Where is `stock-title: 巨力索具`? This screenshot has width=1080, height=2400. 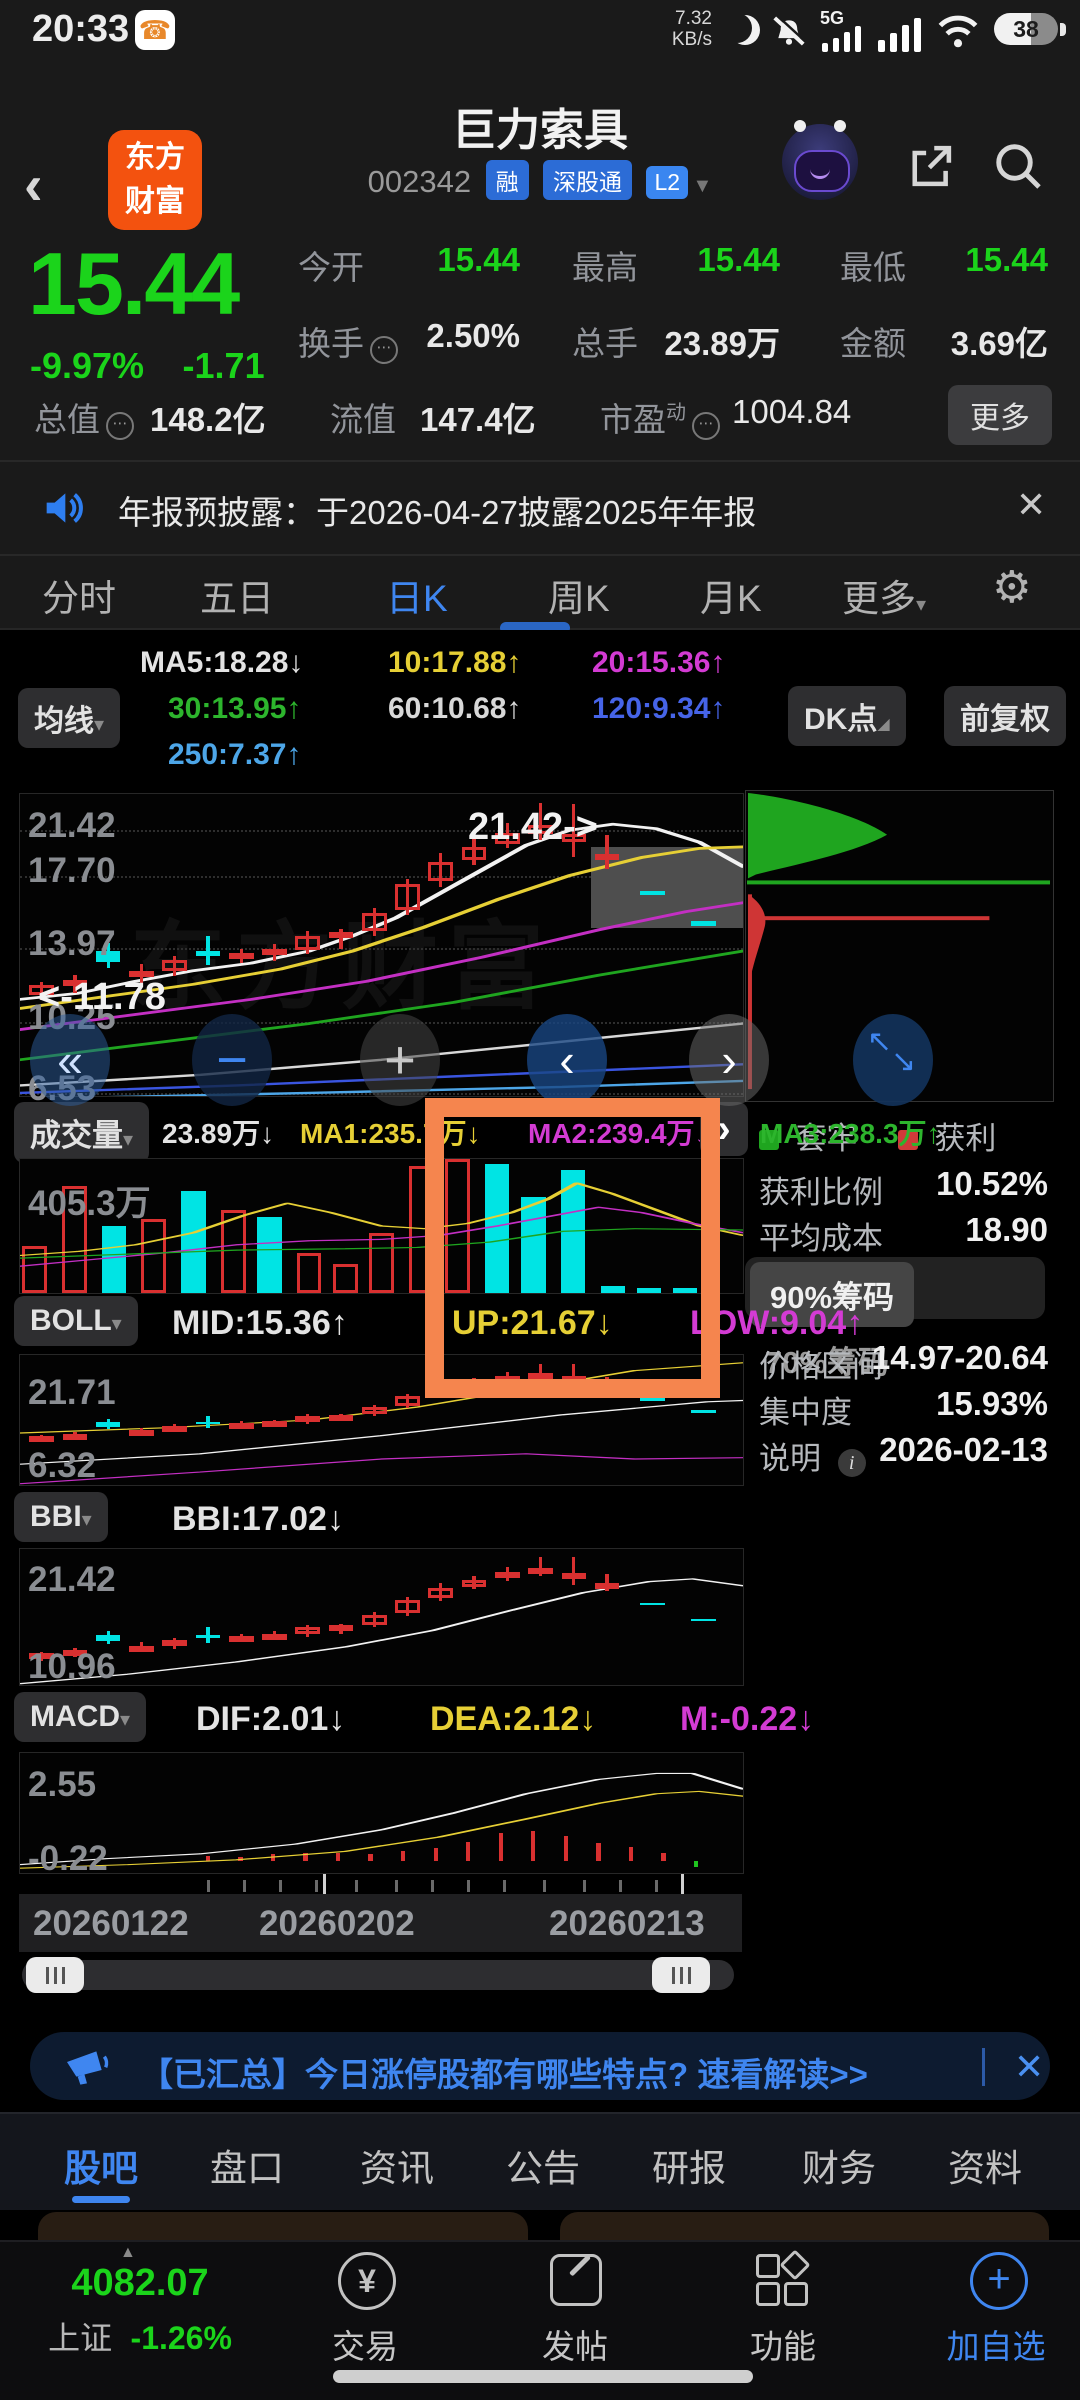
stock-title: 巨力索具 is located at coordinates (540, 130).